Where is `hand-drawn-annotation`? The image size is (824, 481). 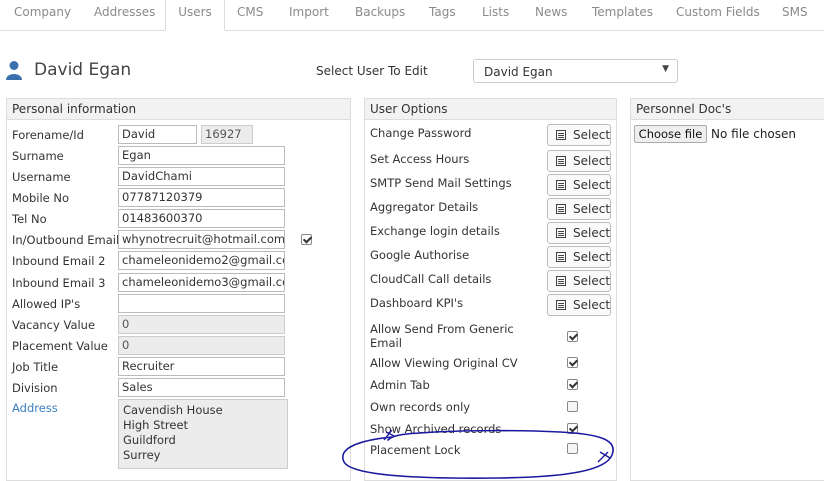
hand-drawn-annotation is located at coordinates (477, 454).